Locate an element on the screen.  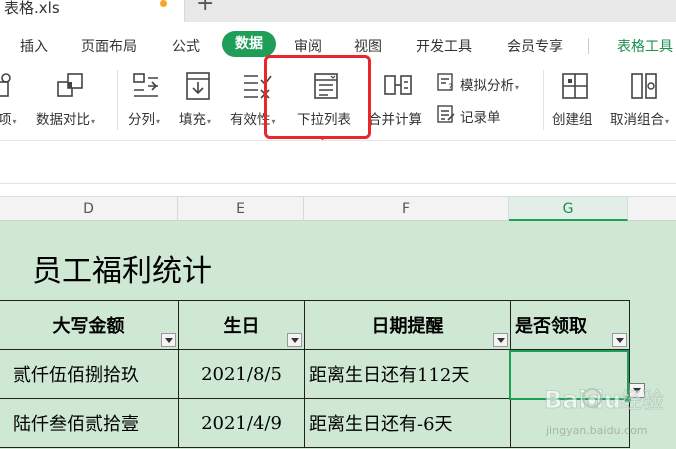
cell-amount: 陆仟叁佰贰拾壹 is located at coordinates (89, 423).